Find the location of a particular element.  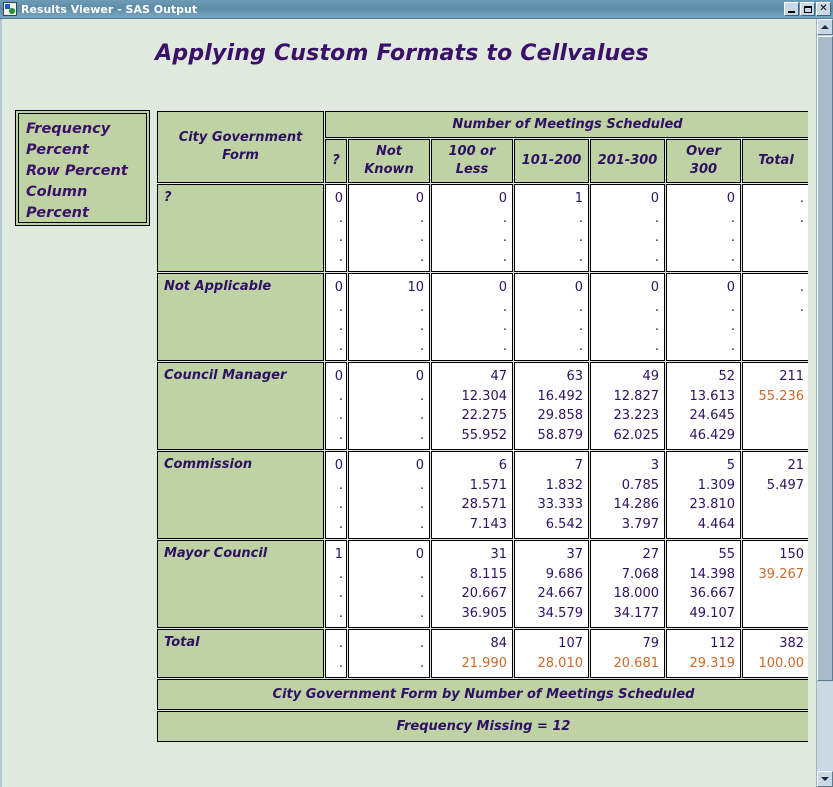

maximize-button is located at coordinates (807, 9).